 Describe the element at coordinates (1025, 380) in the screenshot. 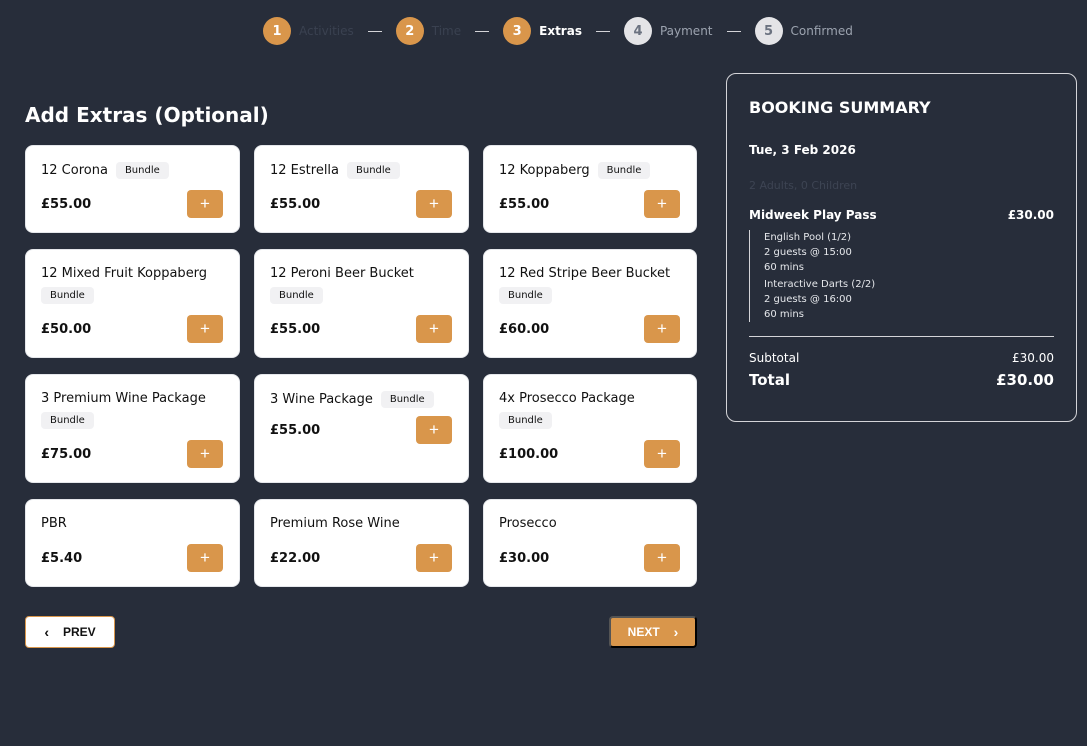

I see `total-value: £30.00` at that location.